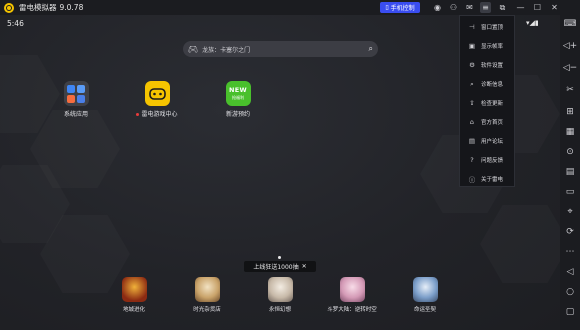  I want to click on minimize-icon: —, so click(520, 7).